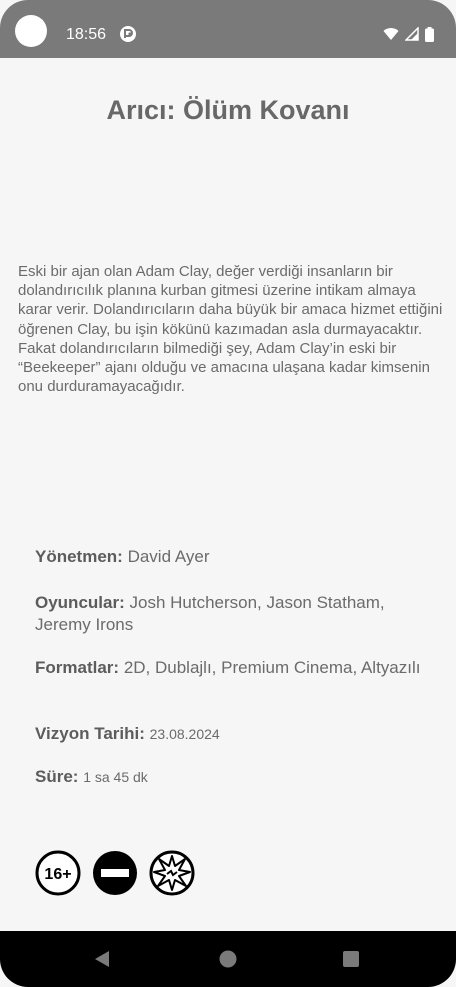 This screenshot has height=987, width=456. What do you see at coordinates (90, 733) in the screenshot?
I see `release-date-label: Vizyon Tarihi:` at bounding box center [90, 733].